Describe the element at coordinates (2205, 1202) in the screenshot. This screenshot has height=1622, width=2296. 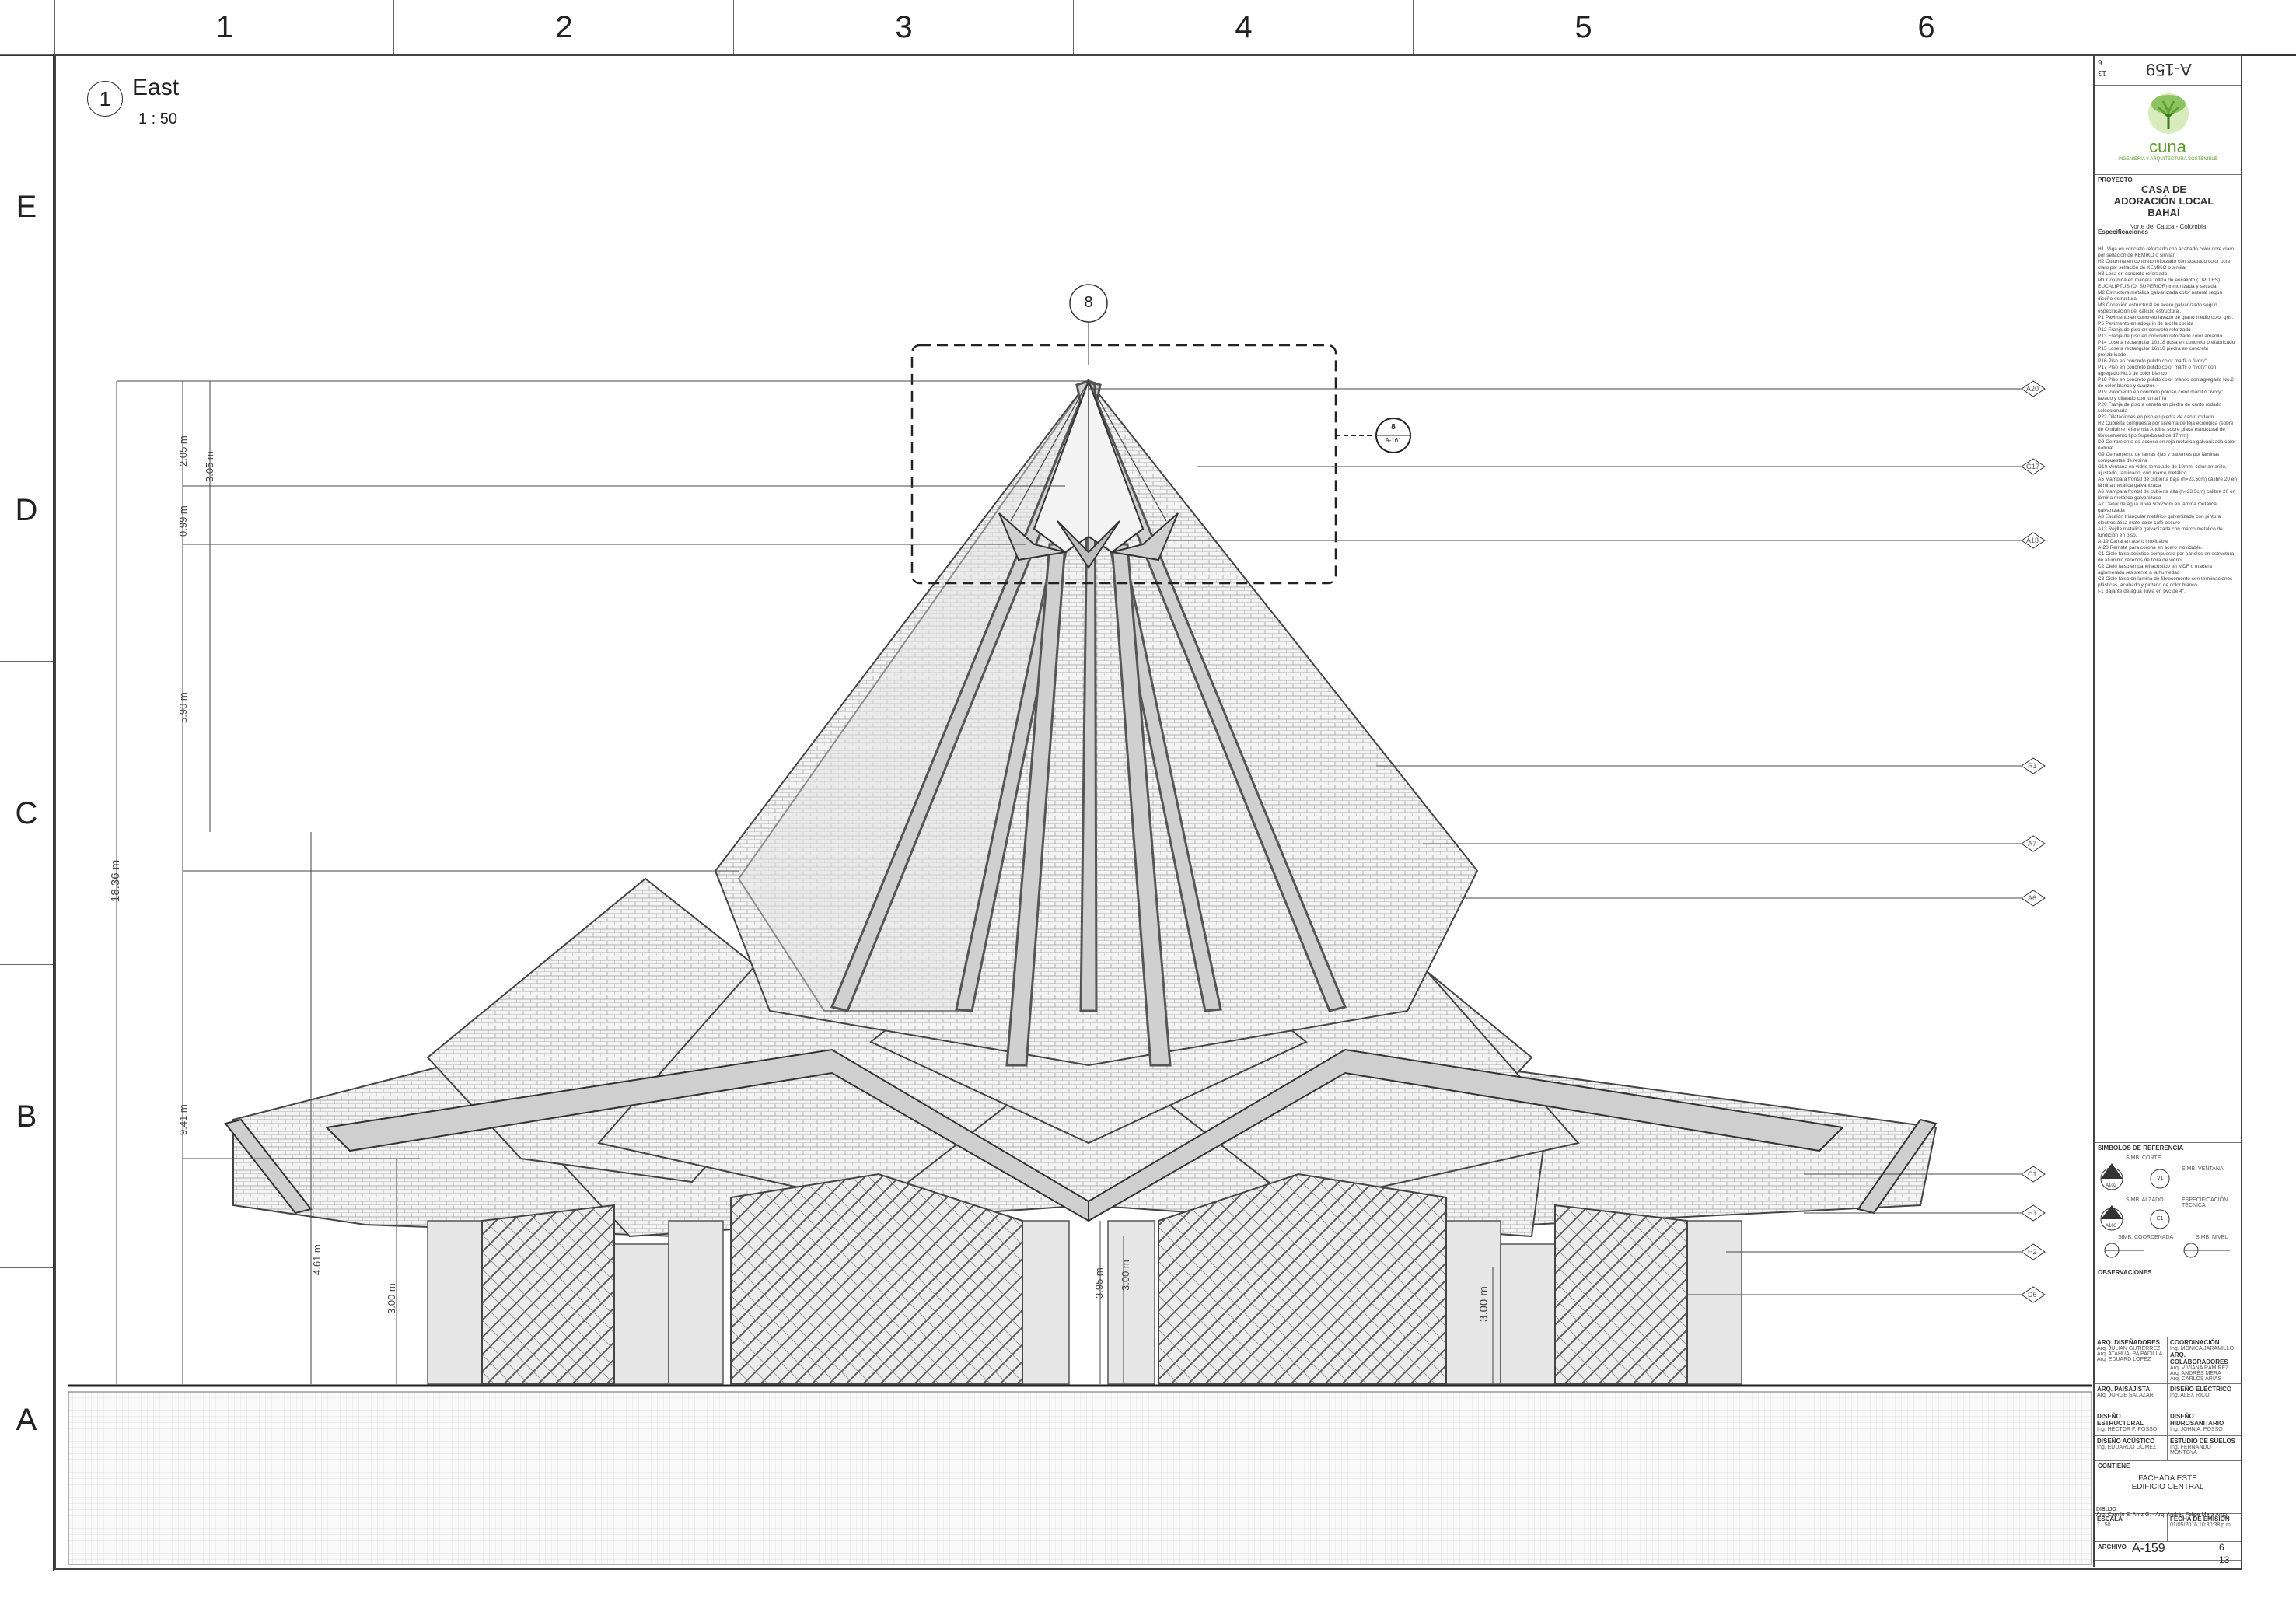
I see `symbol-especificacion-label: ESPECIFICACIÓN TÉCNICA` at that location.